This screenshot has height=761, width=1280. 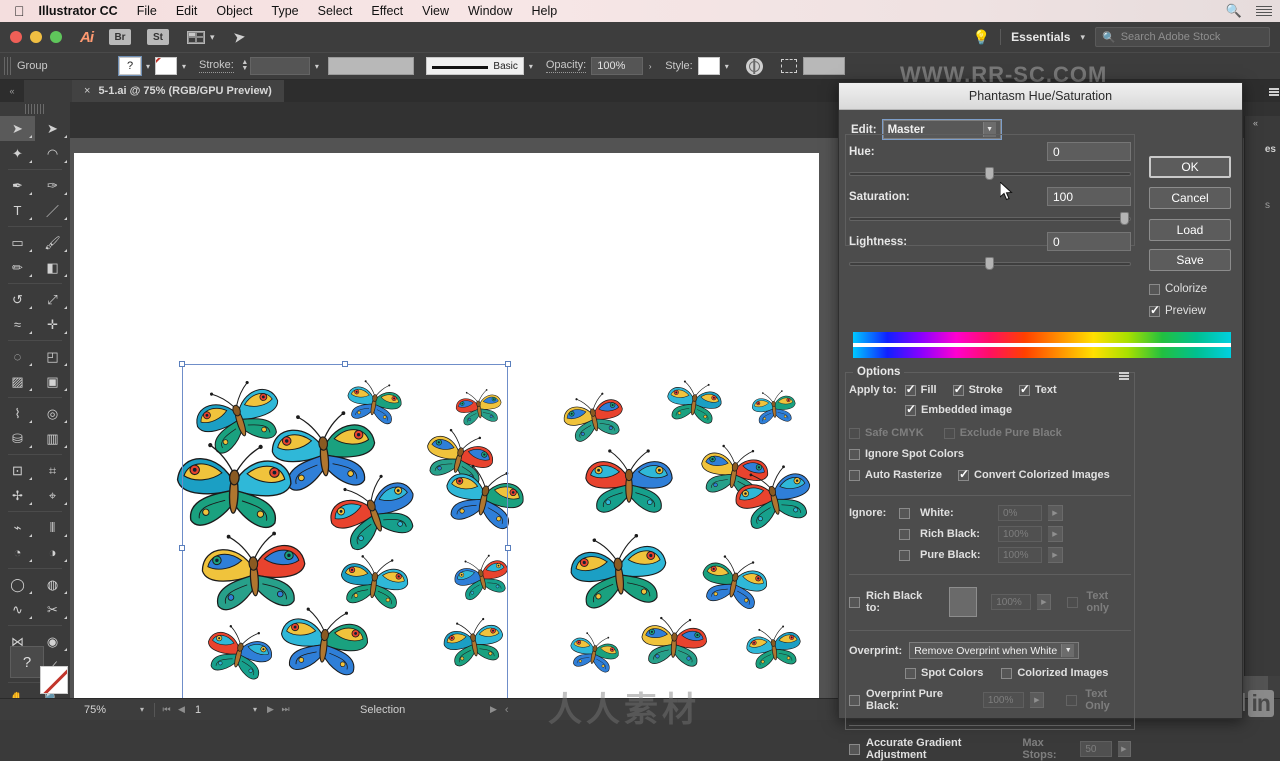 I want to click on stock-search-input: 🔍 Search Adobe Stock, so click(x=1182, y=37).